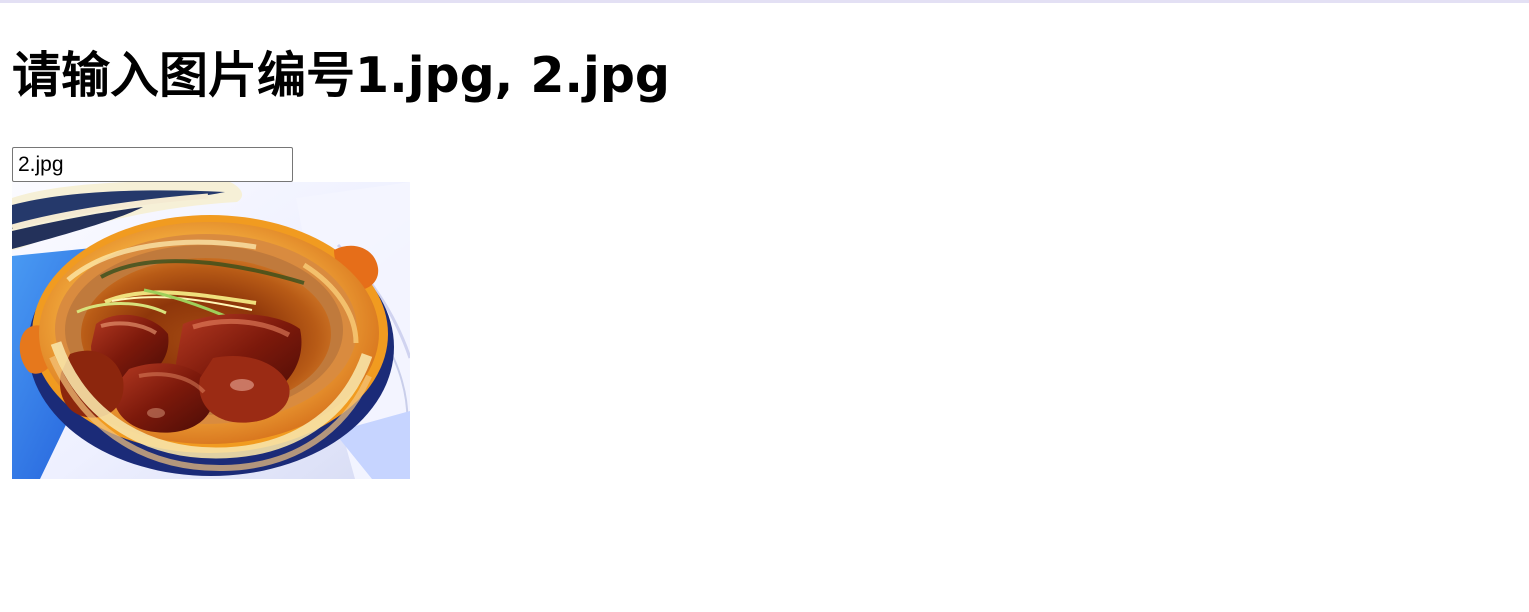  I want to click on food-photo, so click(211, 330).